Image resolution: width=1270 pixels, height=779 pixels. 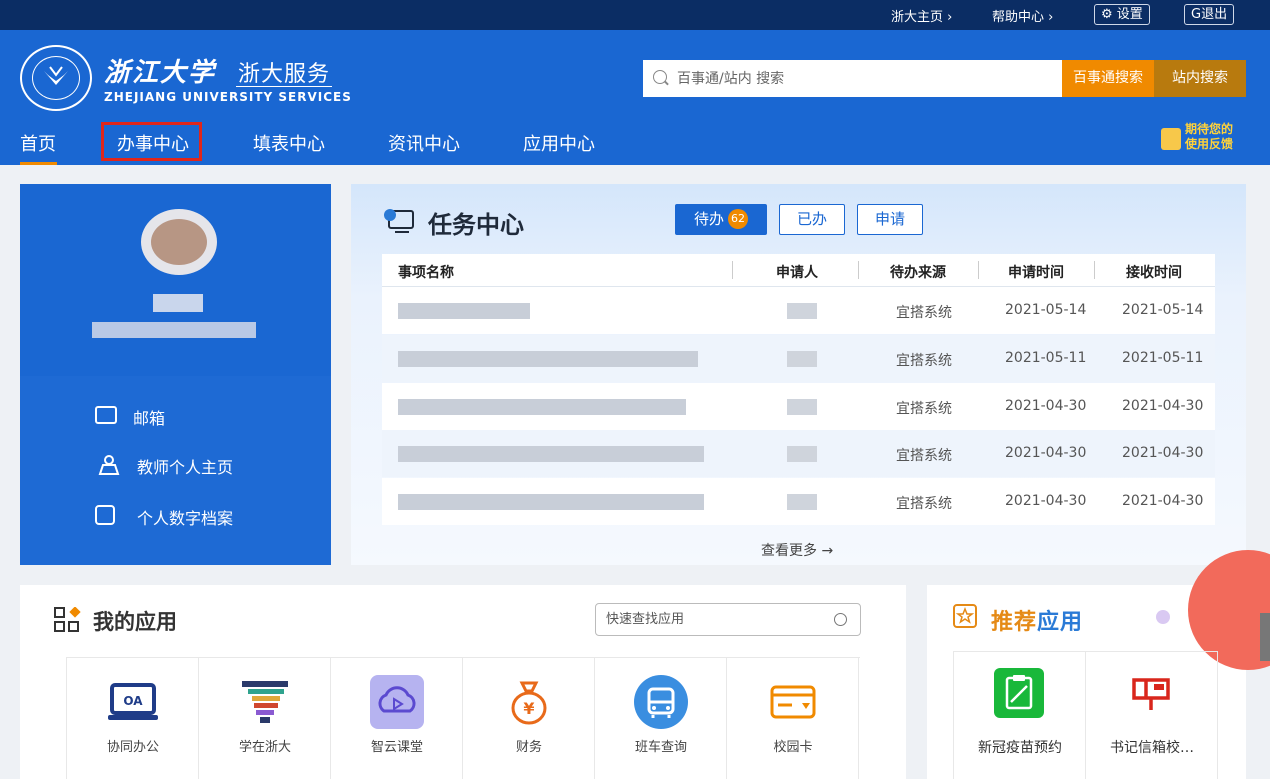 What do you see at coordinates (716, 619) in the screenshot?
I see `app-search-input` at bounding box center [716, 619].